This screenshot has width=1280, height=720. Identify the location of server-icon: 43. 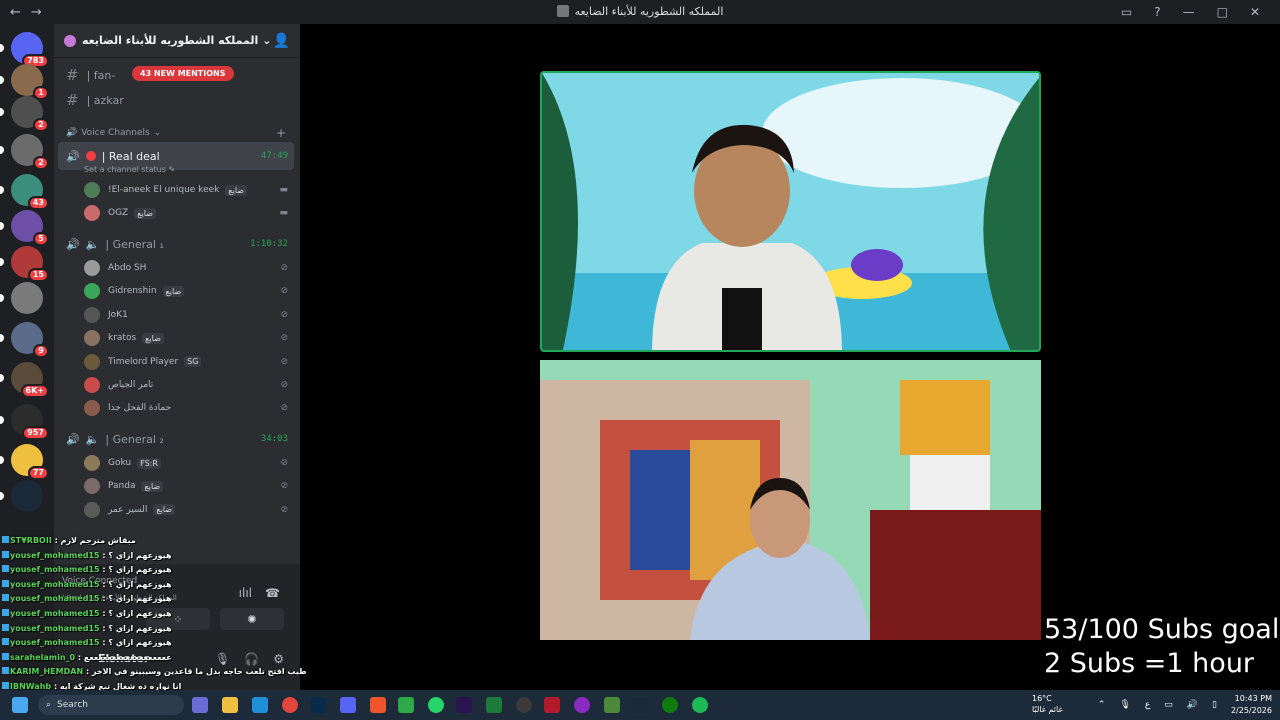
(30, 192).